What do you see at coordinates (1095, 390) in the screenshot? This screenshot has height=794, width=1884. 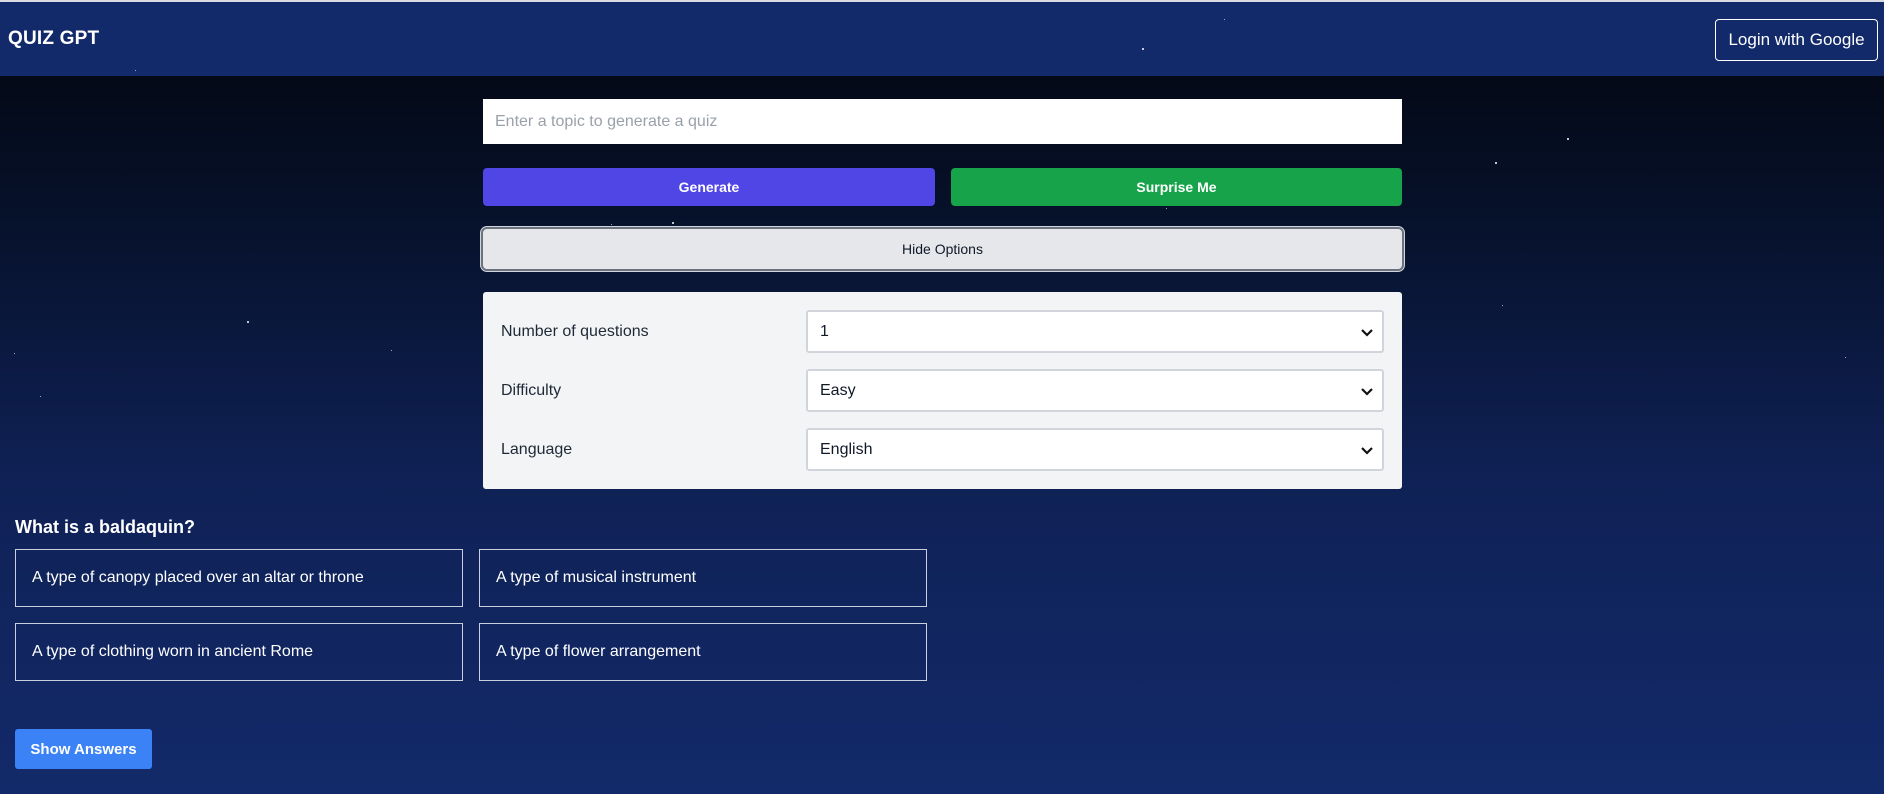 I see `difficulty-select: Easy` at bounding box center [1095, 390].